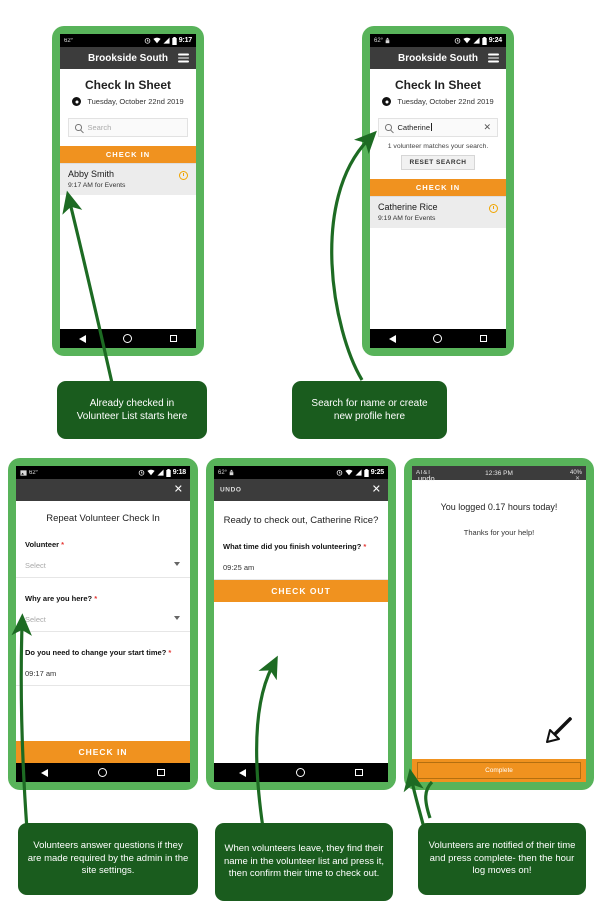  I want to click on start-time-input: 09:17 am, so click(103, 677).